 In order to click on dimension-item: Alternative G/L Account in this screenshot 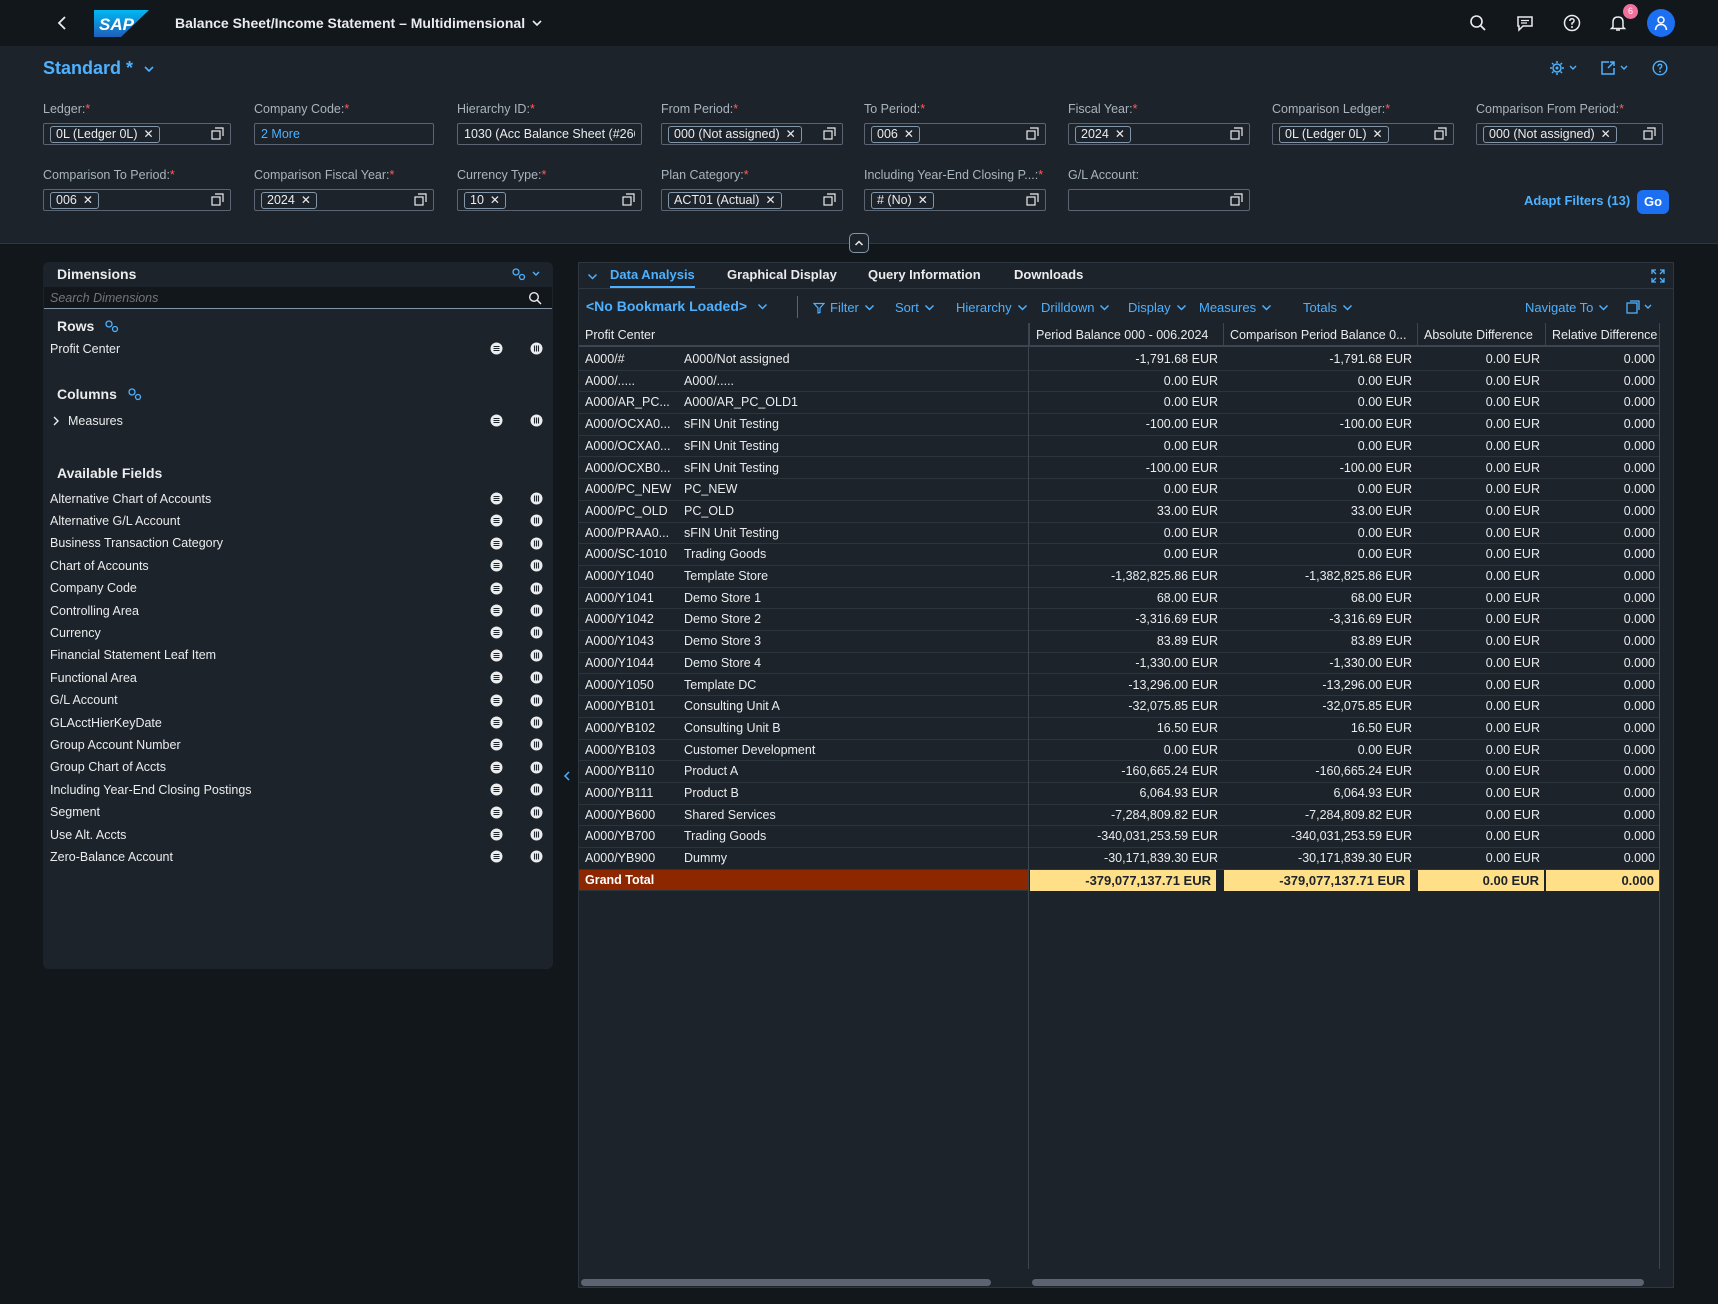, I will do `click(297, 520)`.